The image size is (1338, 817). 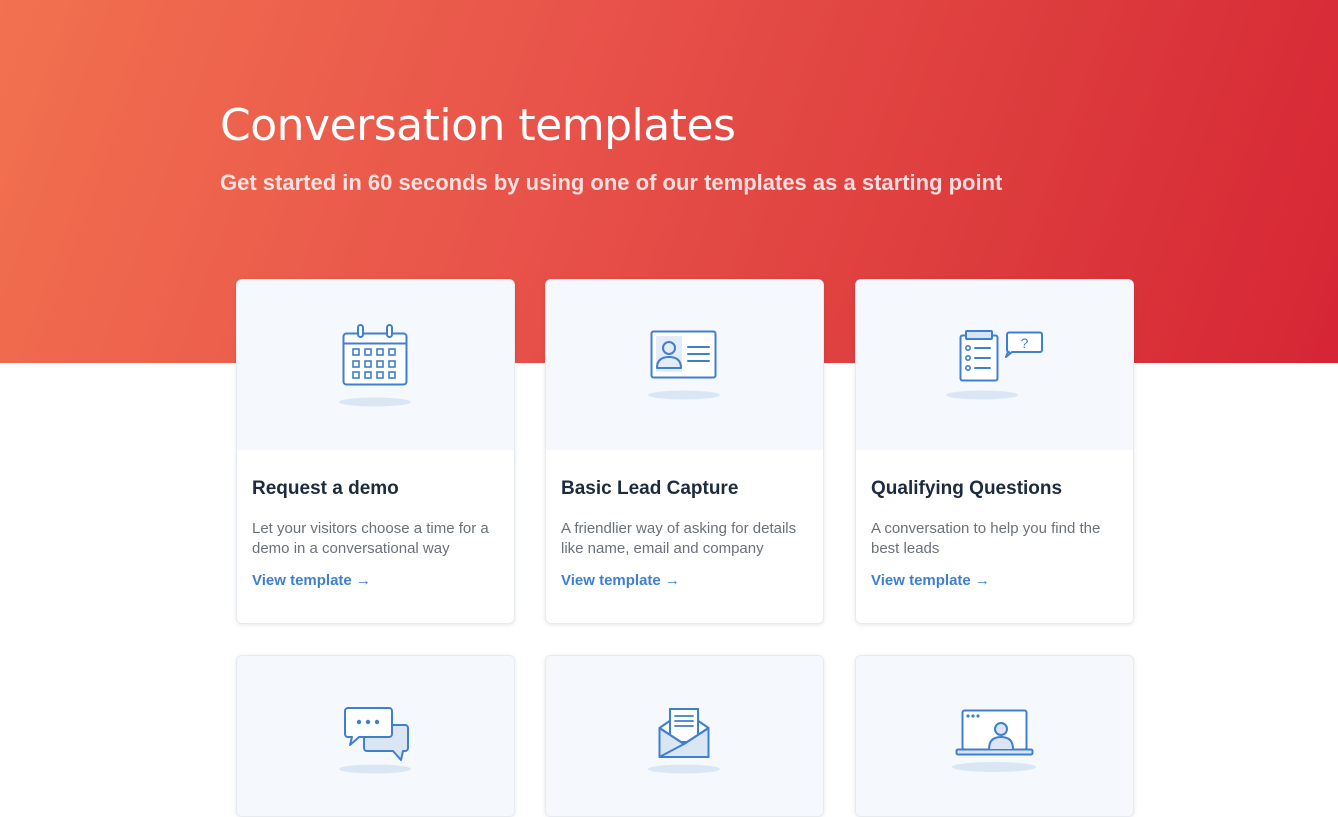 I want to click on checklist-question-icon: ?, so click(x=994, y=365).